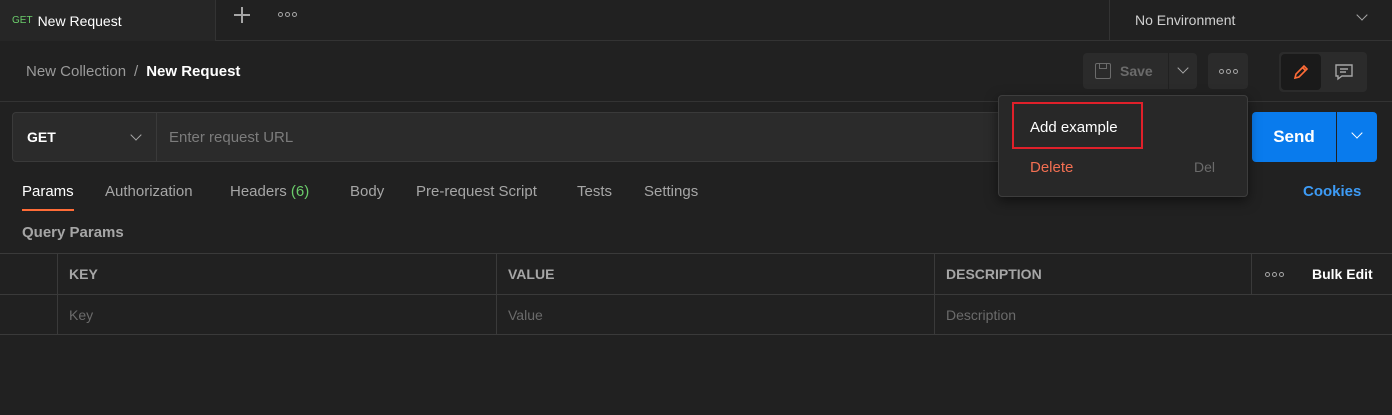  I want to click on send-label: Send, so click(1294, 136).